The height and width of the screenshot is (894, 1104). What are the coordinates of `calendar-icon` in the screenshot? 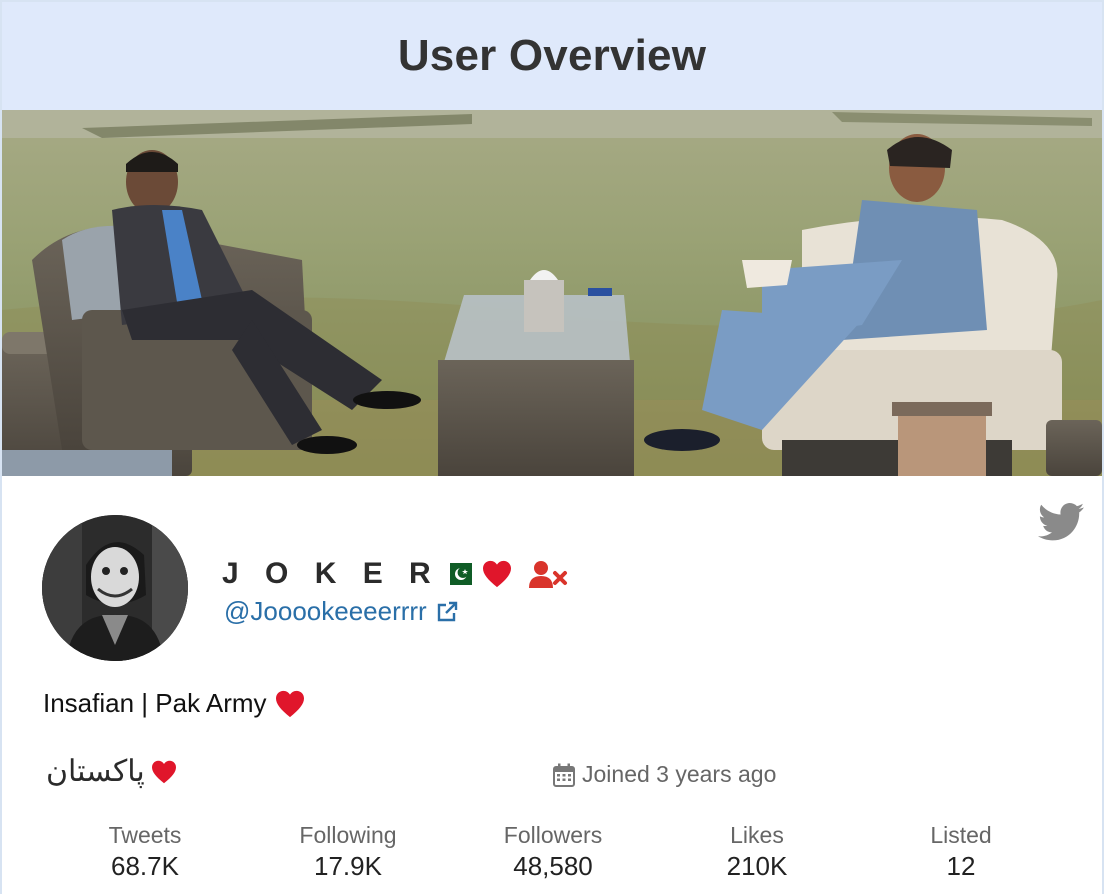 It's located at (564, 775).